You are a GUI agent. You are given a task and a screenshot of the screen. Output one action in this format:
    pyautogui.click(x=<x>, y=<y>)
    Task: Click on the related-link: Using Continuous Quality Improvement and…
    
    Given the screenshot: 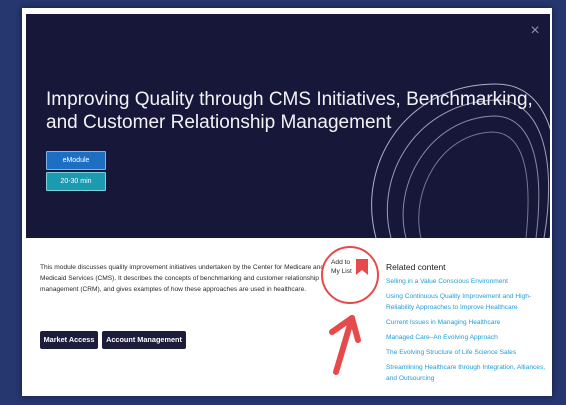 What is the action you would take?
    pyautogui.click(x=467, y=302)
    